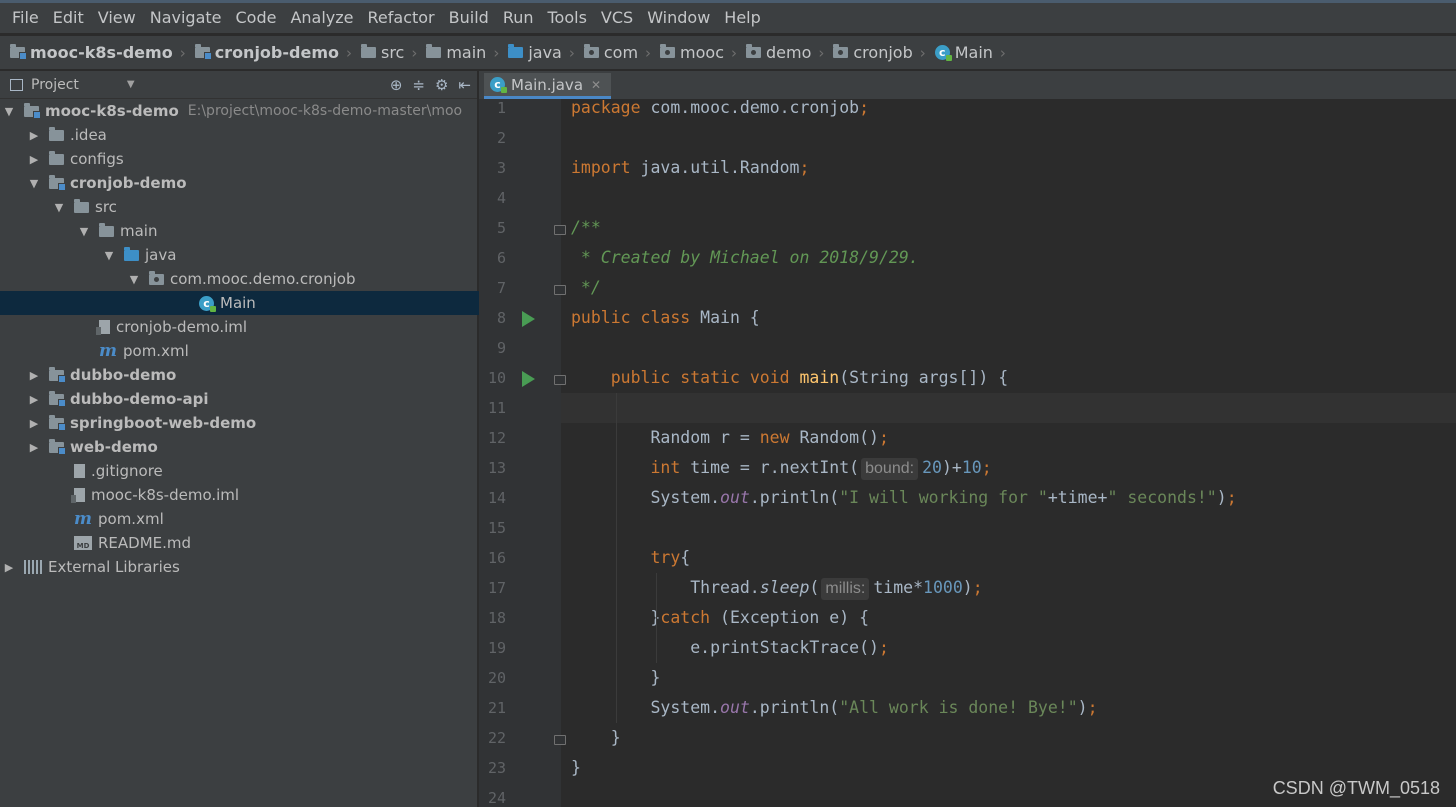 Image resolution: width=1456 pixels, height=807 pixels. I want to click on tree-icon-wrap: m, so click(83, 519).